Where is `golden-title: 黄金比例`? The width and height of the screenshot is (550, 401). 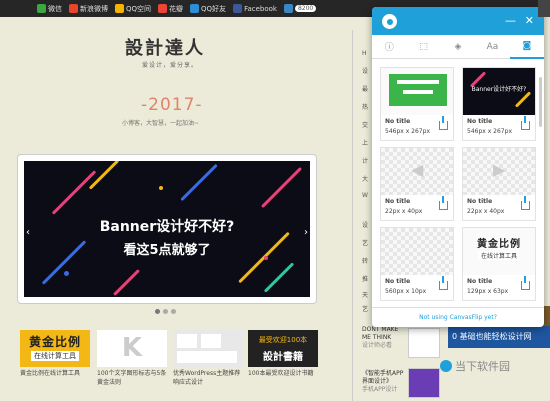 golden-title: 黄金比例 is located at coordinates (499, 244).